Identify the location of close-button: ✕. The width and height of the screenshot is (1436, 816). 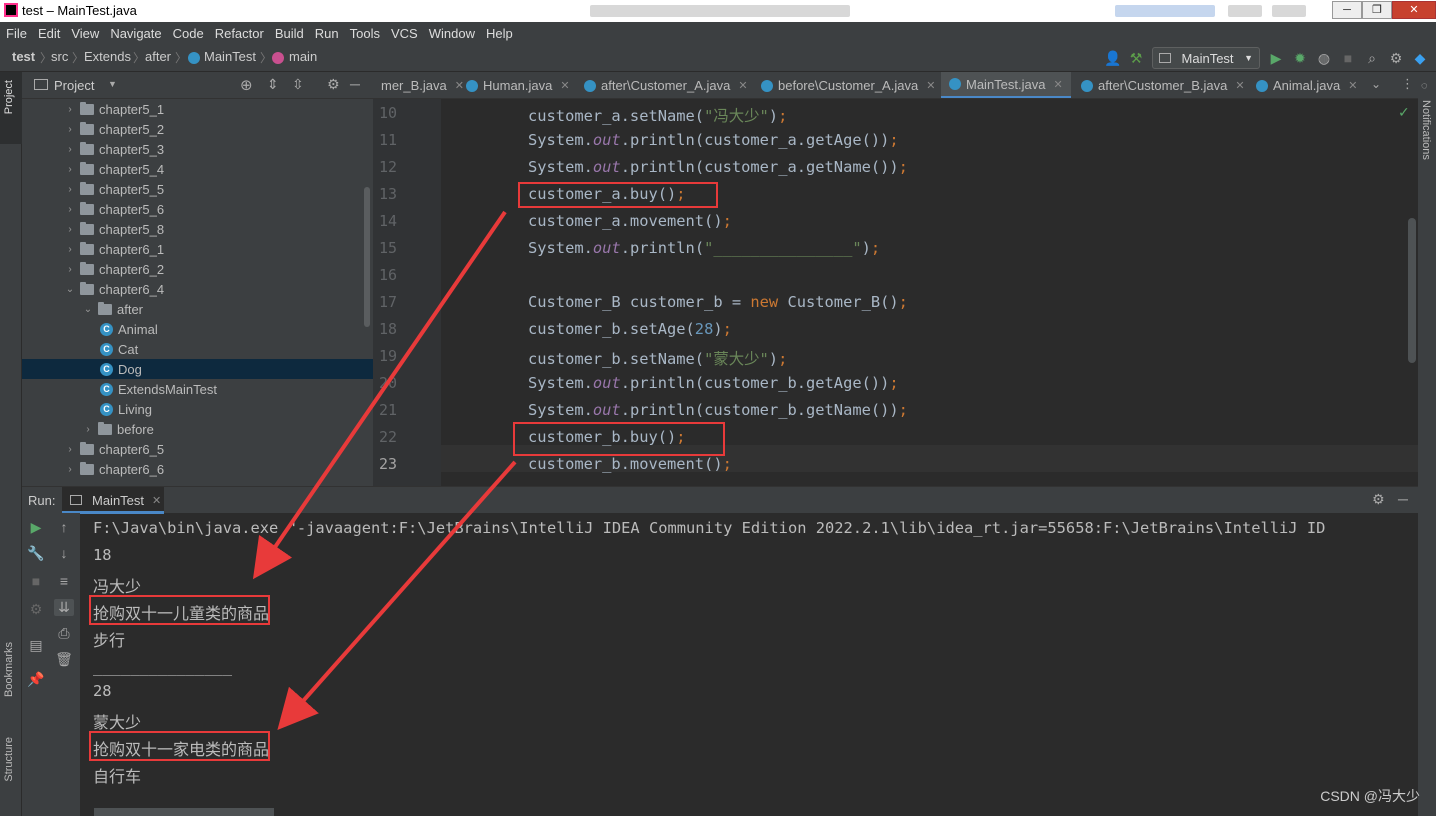
(1414, 10).